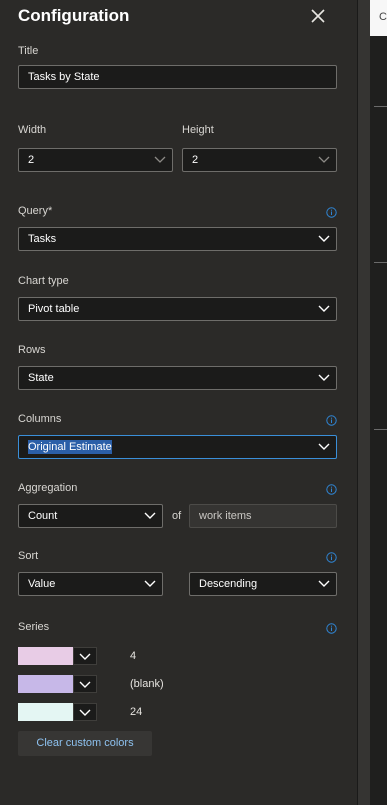  Describe the element at coordinates (378, 402) in the screenshot. I see `background-pane: C` at that location.